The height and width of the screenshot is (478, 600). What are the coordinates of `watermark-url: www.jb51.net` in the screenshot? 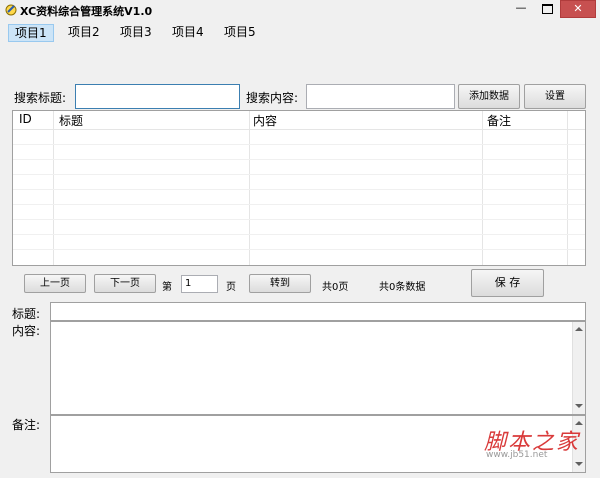 It's located at (517, 455).